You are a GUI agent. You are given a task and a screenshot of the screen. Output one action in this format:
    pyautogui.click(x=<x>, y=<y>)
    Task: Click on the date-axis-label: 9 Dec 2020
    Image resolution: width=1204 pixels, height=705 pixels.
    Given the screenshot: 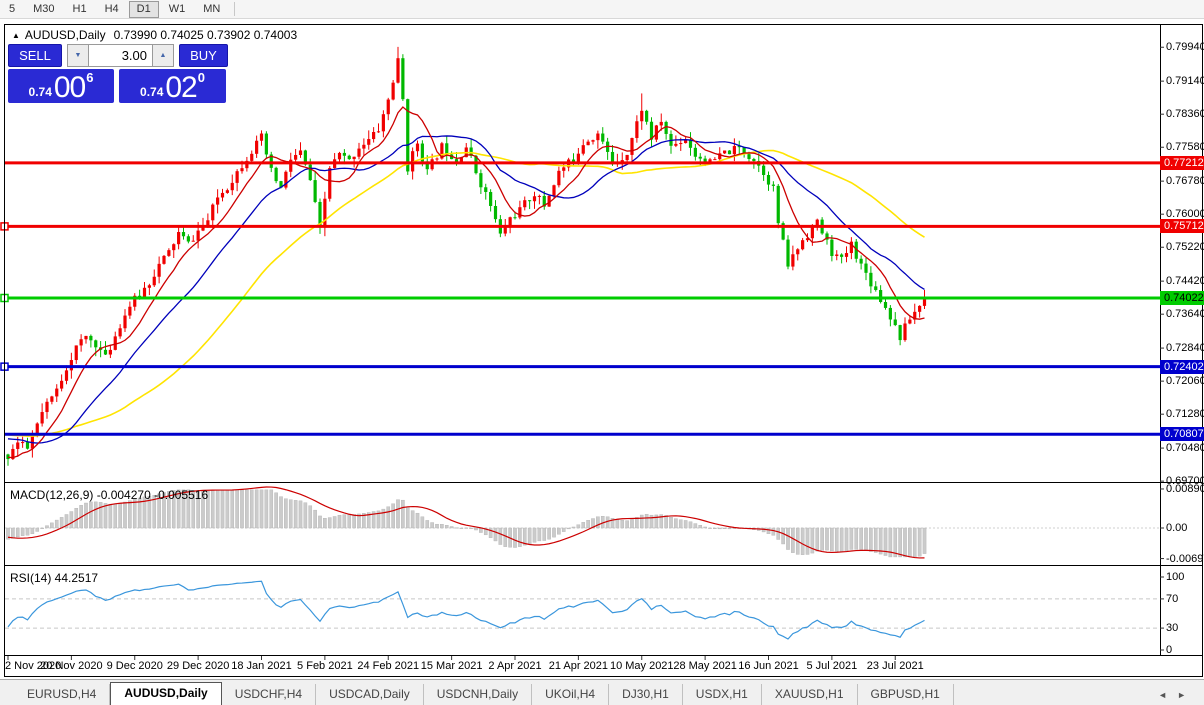 What is the action you would take?
    pyautogui.click(x=134, y=666)
    